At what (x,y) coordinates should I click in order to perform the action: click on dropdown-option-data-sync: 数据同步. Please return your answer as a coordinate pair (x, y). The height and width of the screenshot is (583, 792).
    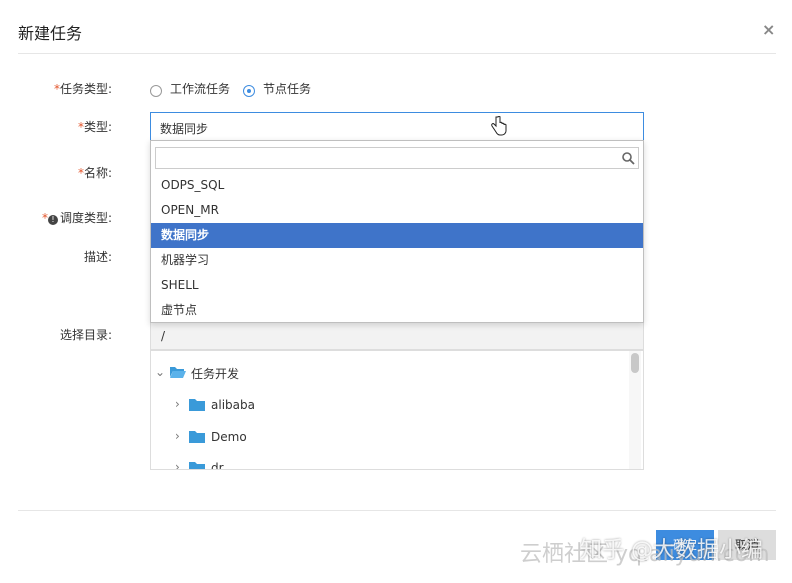
    Looking at the image, I should click on (397, 235).